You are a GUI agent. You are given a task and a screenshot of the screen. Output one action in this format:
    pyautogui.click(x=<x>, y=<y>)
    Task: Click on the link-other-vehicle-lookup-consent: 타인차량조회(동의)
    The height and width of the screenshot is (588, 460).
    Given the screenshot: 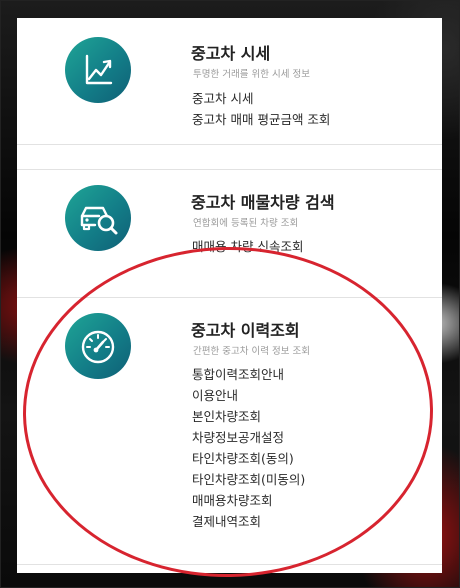 What is the action you would take?
    pyautogui.click(x=248, y=458)
    